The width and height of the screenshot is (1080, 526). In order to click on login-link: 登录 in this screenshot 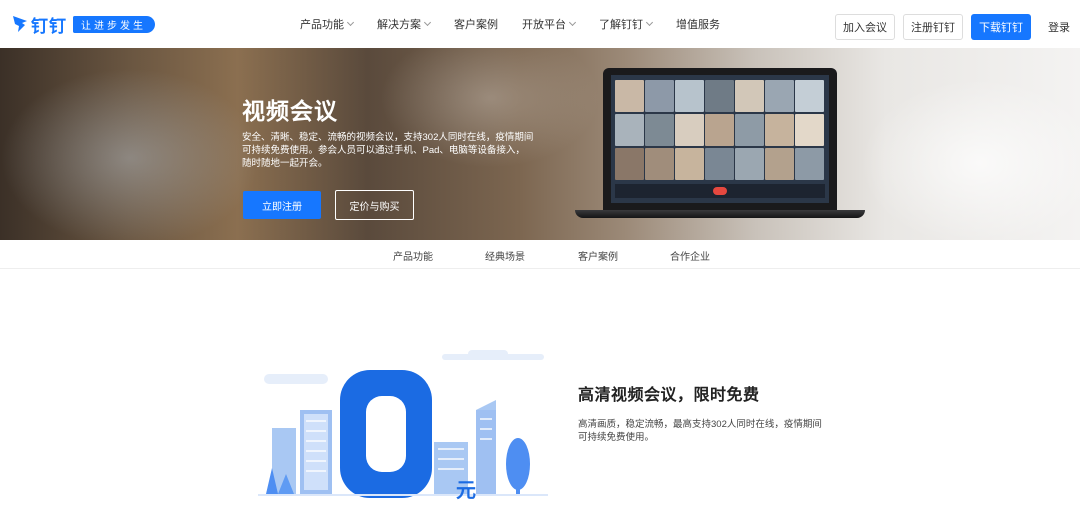, I will do `click(1059, 27)`.